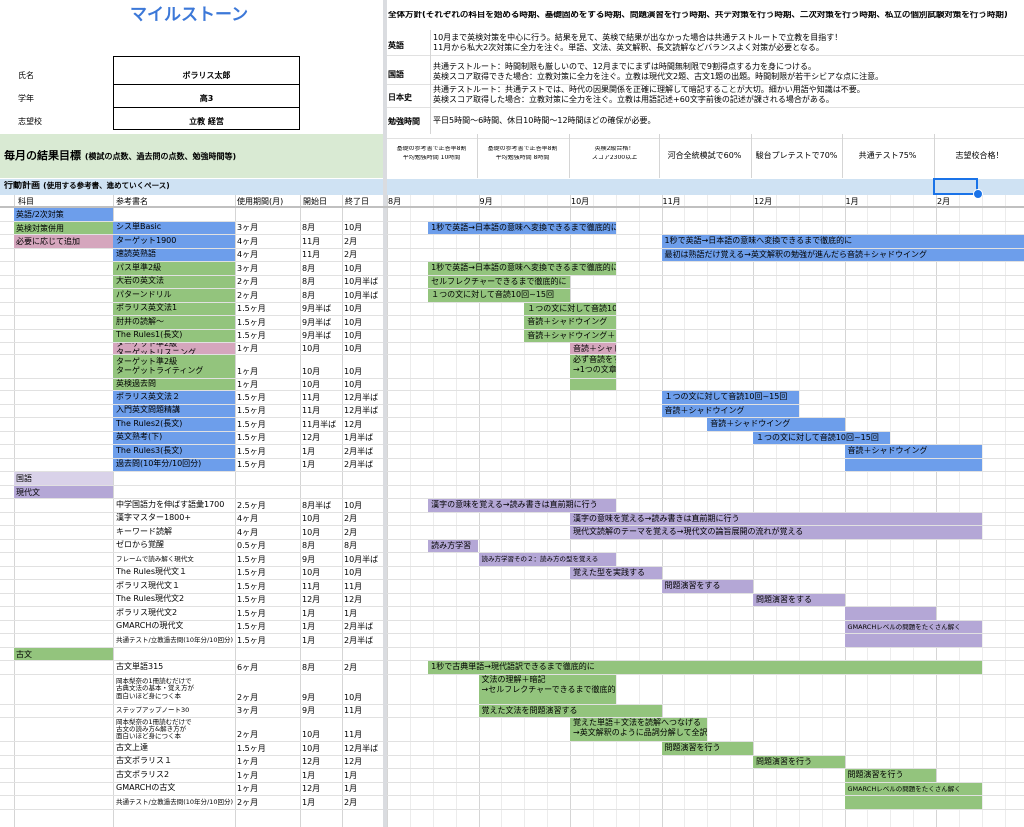  What do you see at coordinates (842, 241) in the screenshot?
I see `gantt-bar: 1秒で英語→日本語の意味へ変換できるまで徹底的に` at bounding box center [842, 241].